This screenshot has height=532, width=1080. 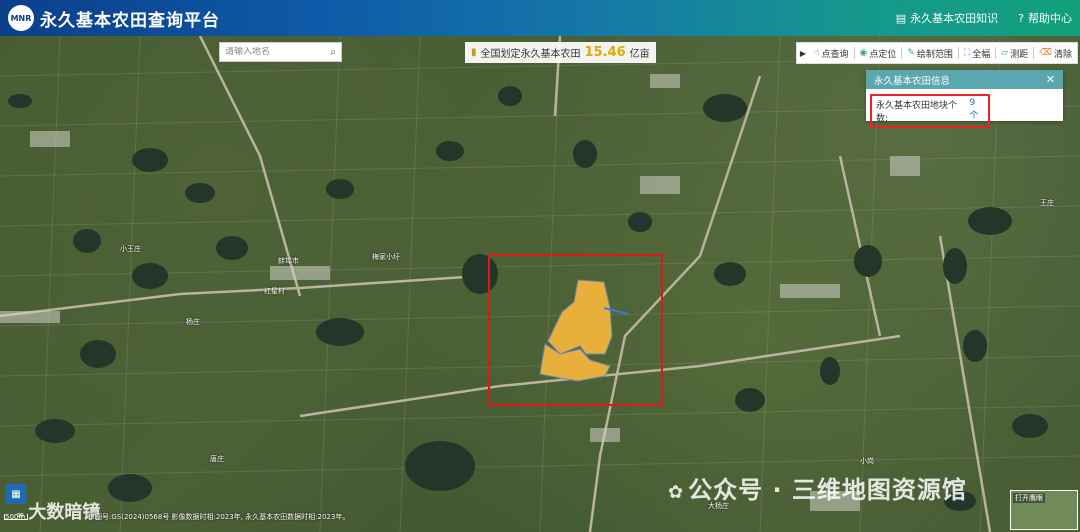 I want to click on place-label: 红星村, so click(x=274, y=291).